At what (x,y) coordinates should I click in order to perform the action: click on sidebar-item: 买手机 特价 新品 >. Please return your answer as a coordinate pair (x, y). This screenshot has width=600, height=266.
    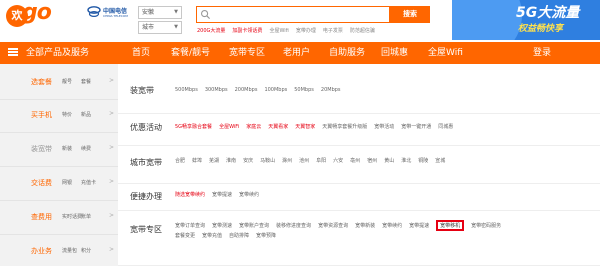
    Looking at the image, I should click on (59, 115).